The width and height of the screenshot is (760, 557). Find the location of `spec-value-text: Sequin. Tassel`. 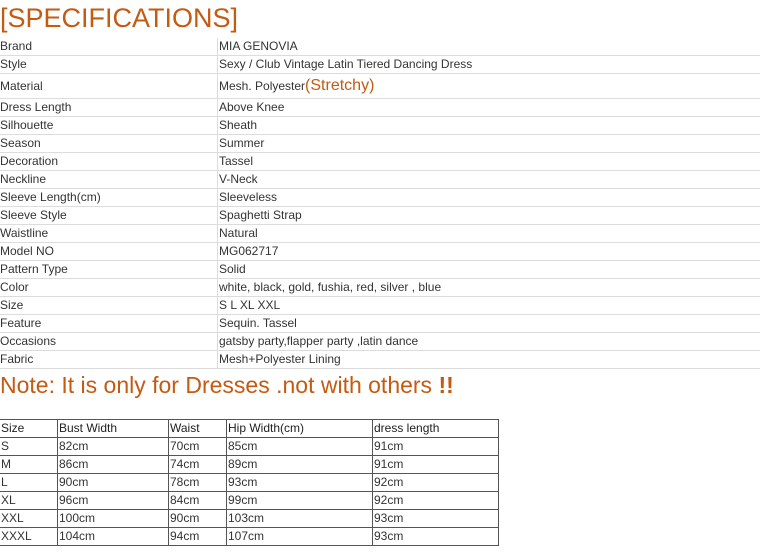

spec-value-text: Sequin. Tassel is located at coordinates (258, 323).